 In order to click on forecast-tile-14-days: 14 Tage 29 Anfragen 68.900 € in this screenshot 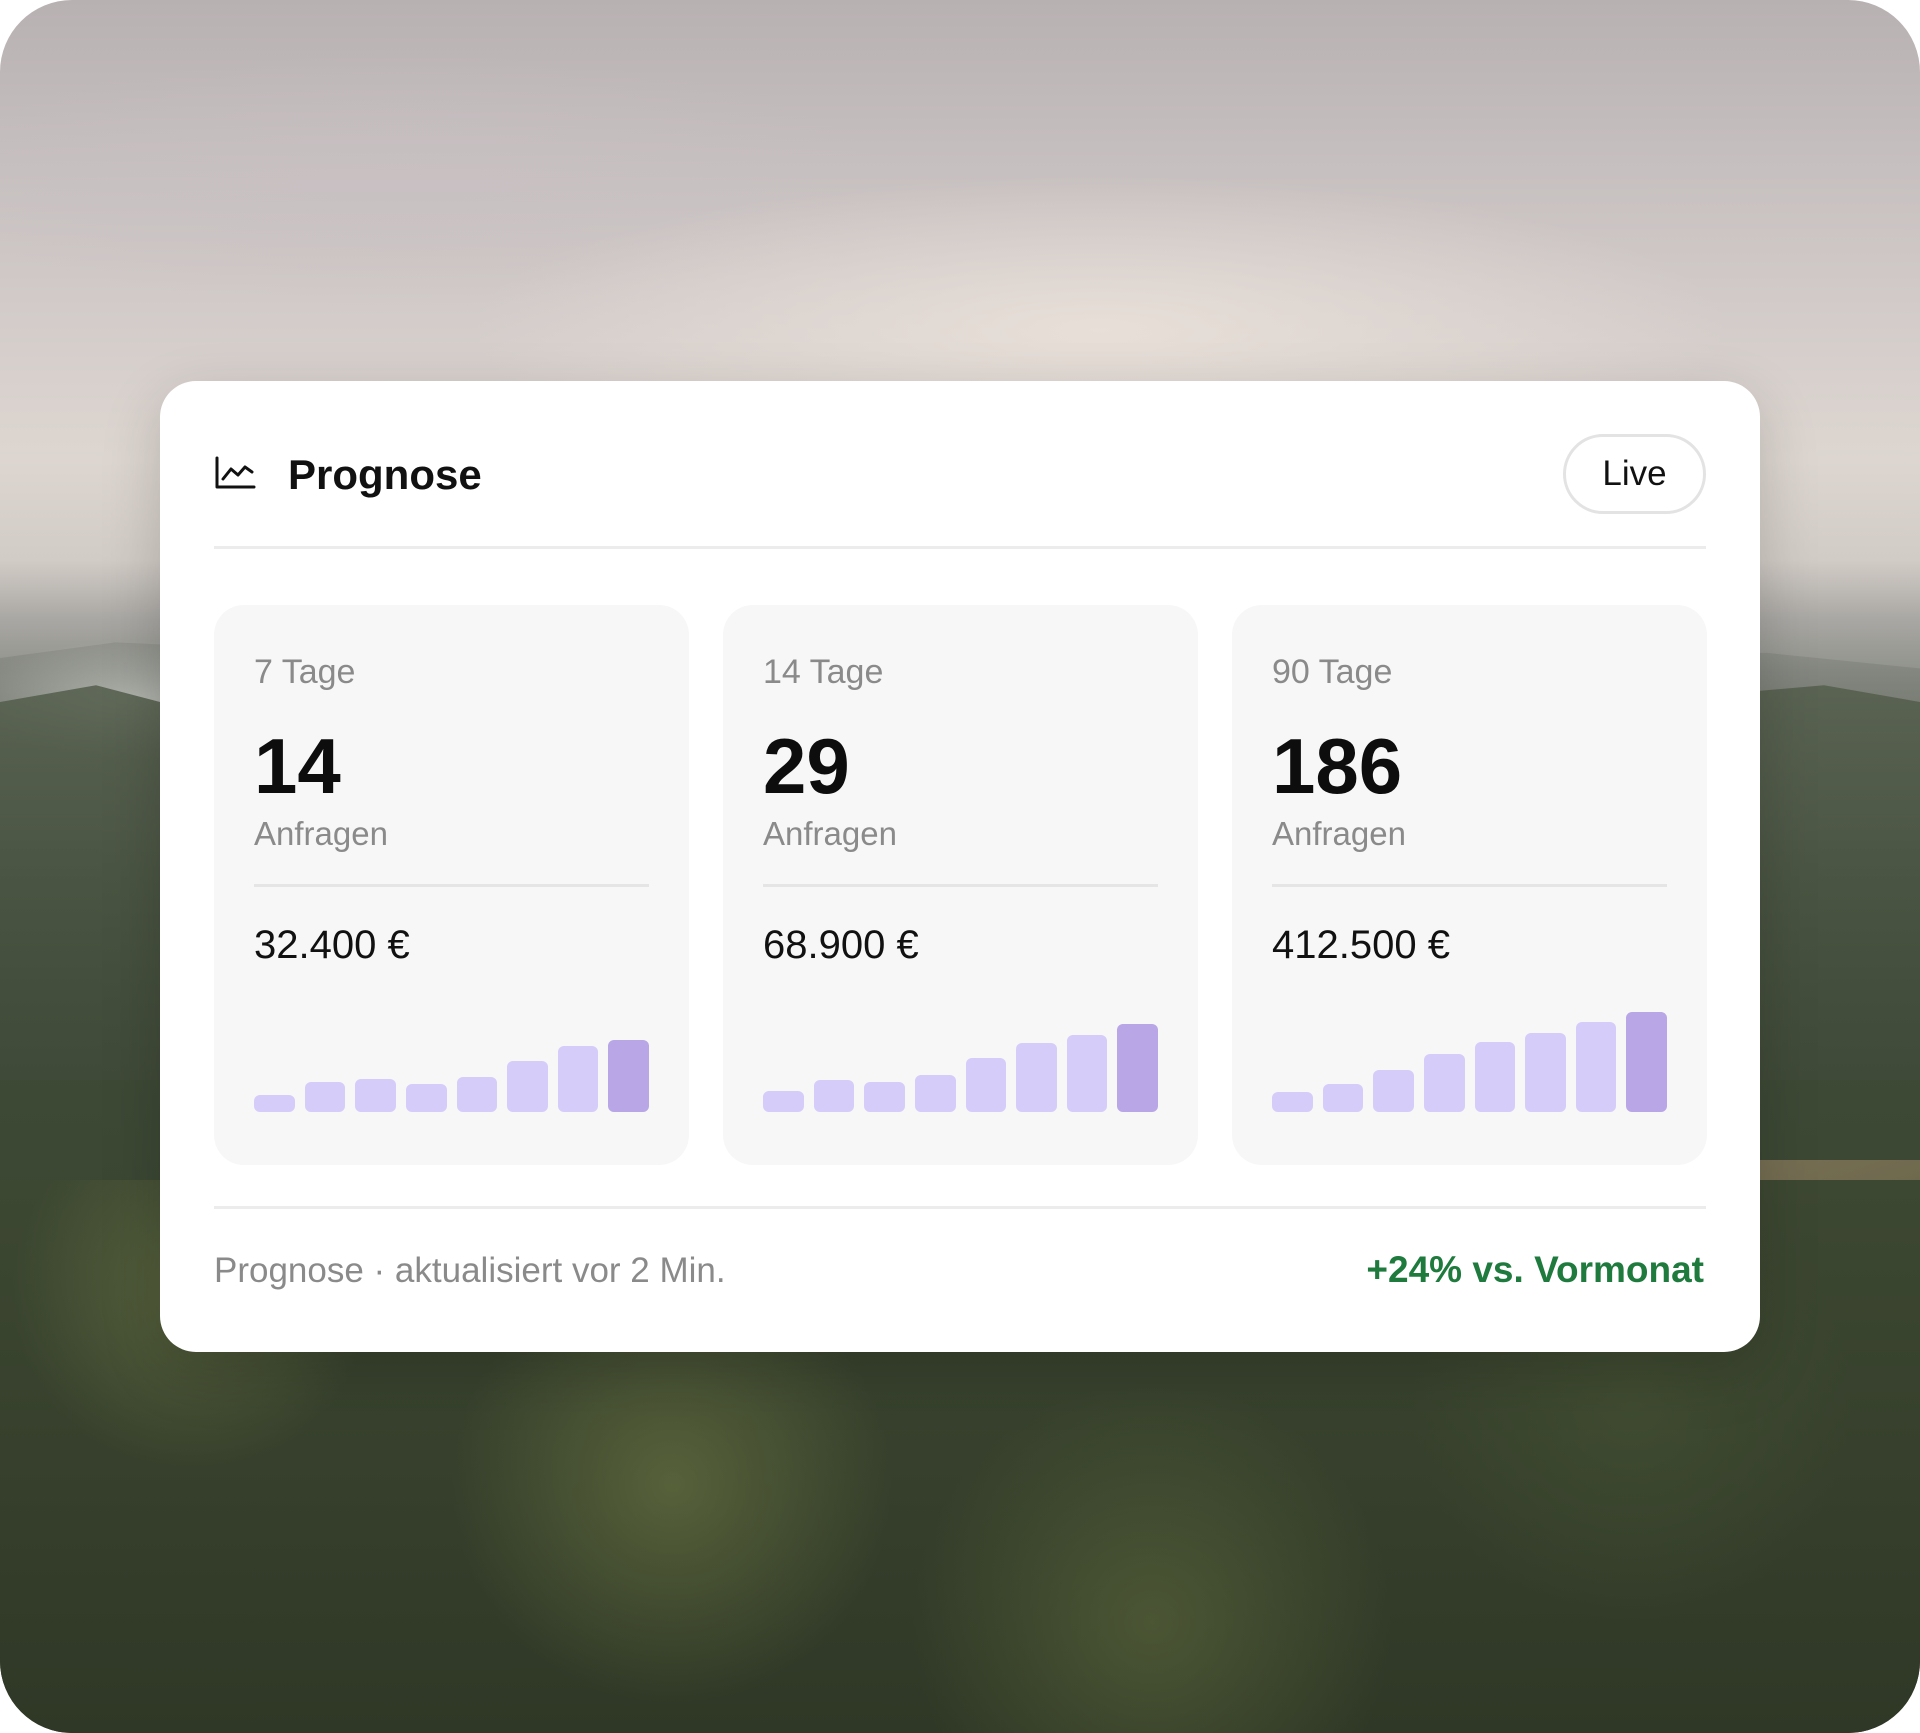, I will do `click(960, 885)`.